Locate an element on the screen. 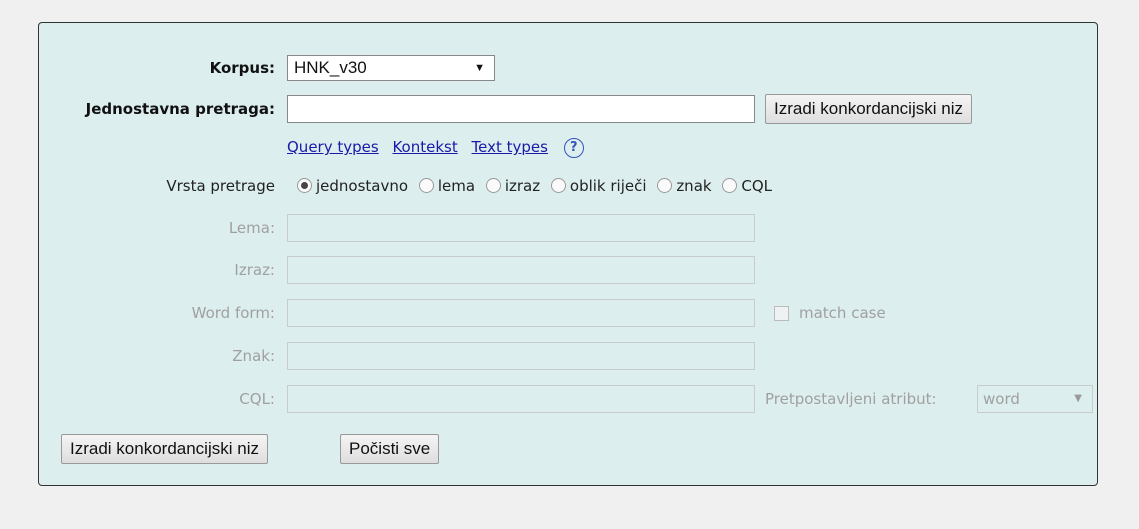 The width and height of the screenshot is (1139, 529). radio-label-izraz: izraz is located at coordinates (522, 186).